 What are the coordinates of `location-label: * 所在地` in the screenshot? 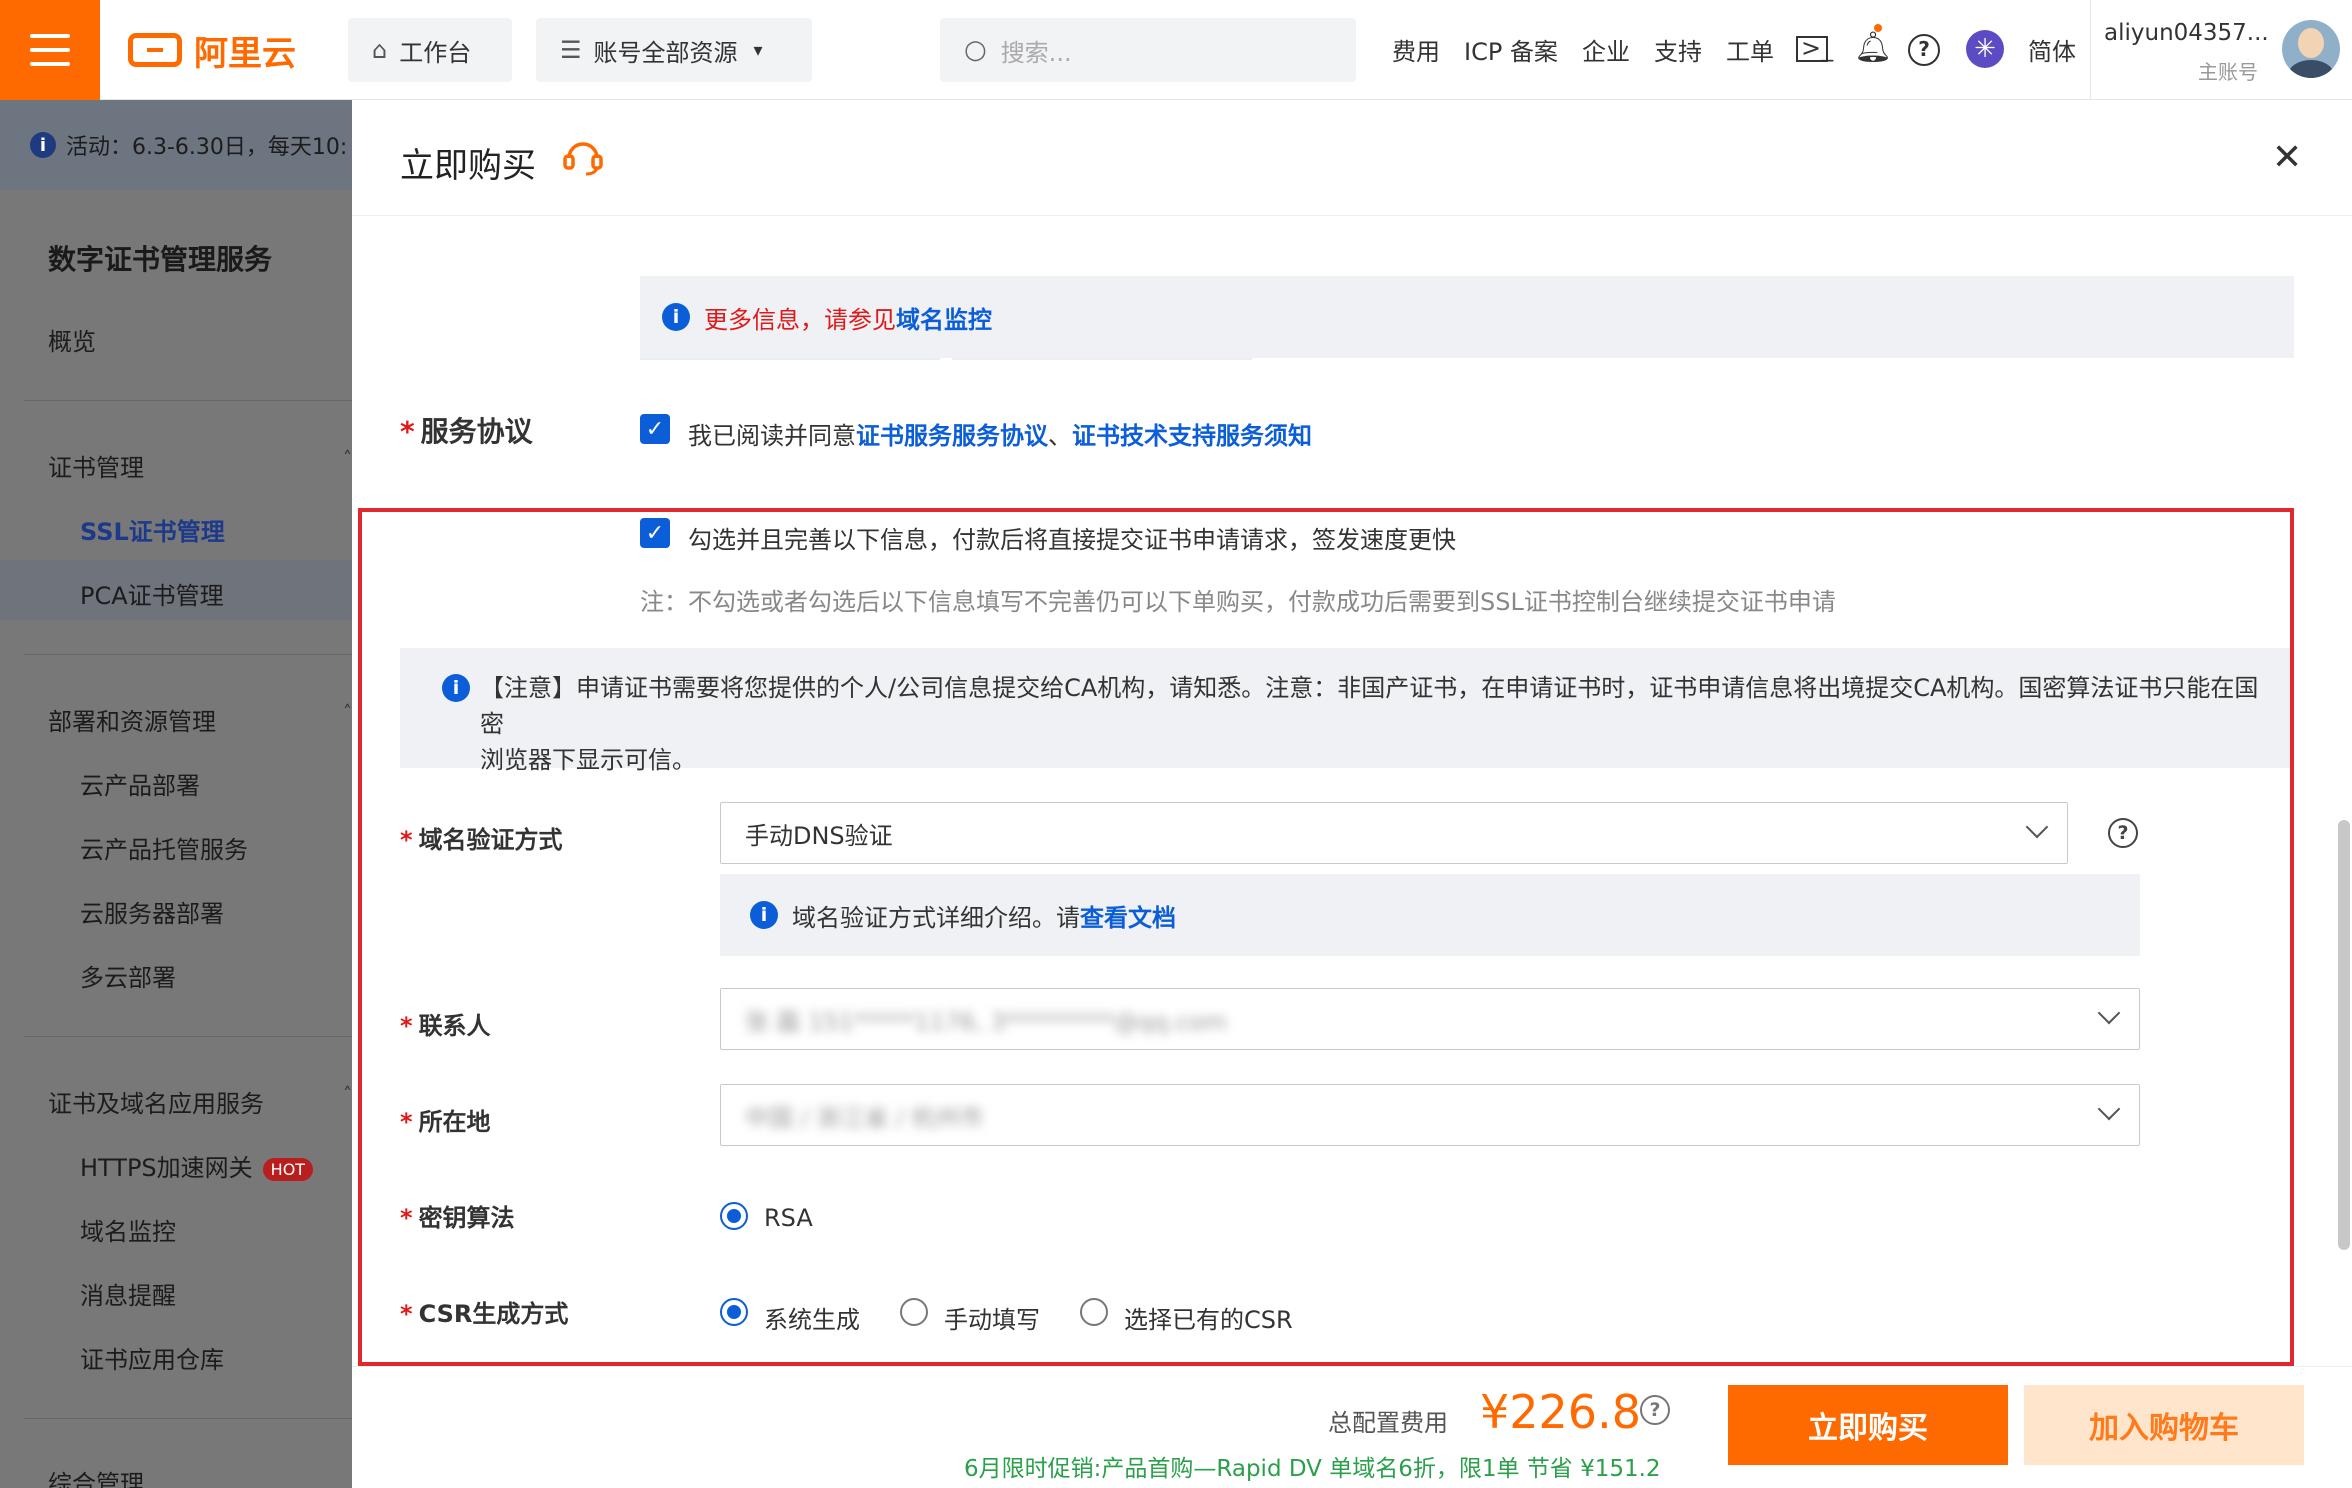 It's located at (445, 1122).